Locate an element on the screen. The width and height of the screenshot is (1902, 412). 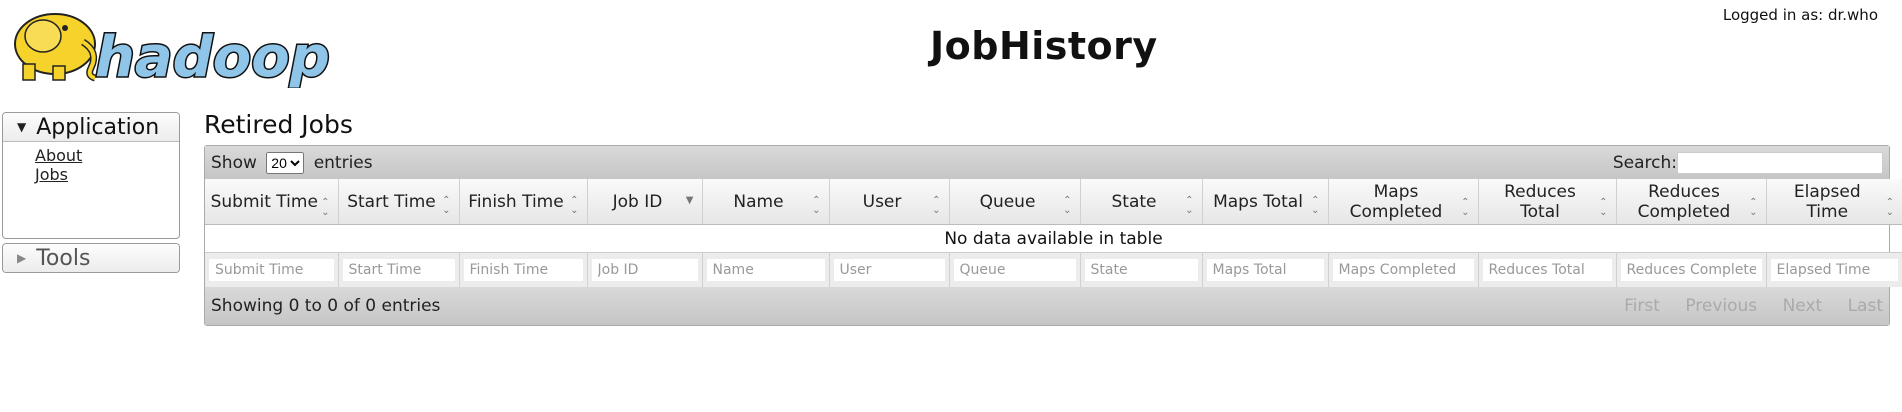
col-header-reduces-completed: Reduces Completed ⌃ ⌄ is located at coordinates (1691, 202).